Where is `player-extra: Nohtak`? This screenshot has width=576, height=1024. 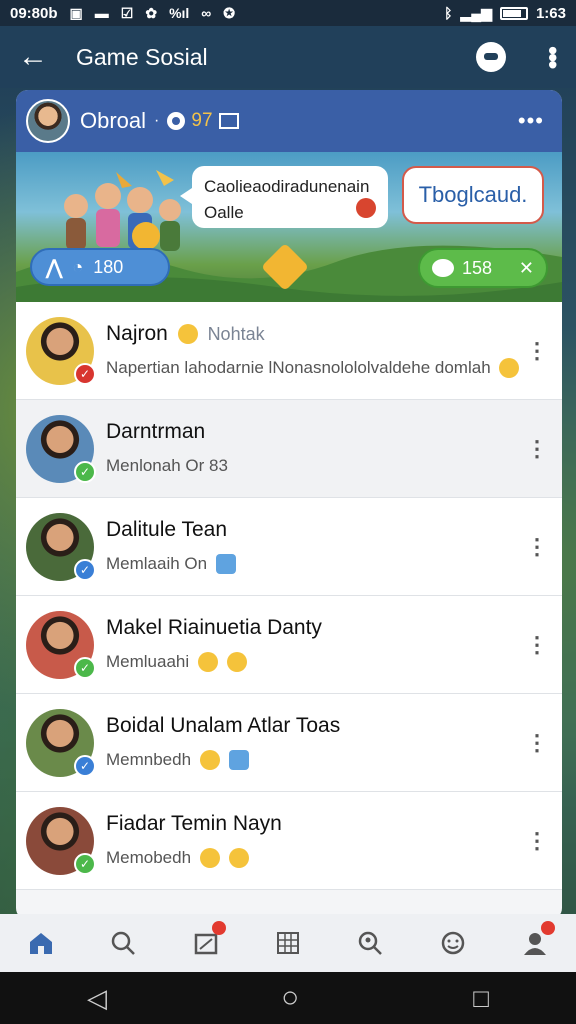 player-extra: Nohtak is located at coordinates (236, 333).